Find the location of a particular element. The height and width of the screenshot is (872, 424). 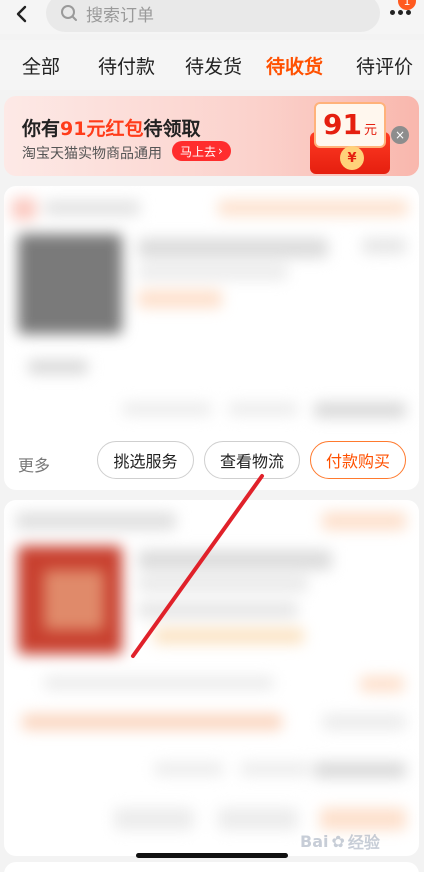

search-icon is located at coordinates (69, 13).